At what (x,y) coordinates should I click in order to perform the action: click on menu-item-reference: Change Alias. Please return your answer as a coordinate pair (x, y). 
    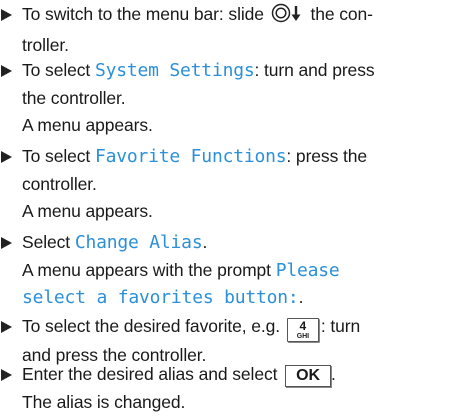
    Looking at the image, I should click on (139, 242).